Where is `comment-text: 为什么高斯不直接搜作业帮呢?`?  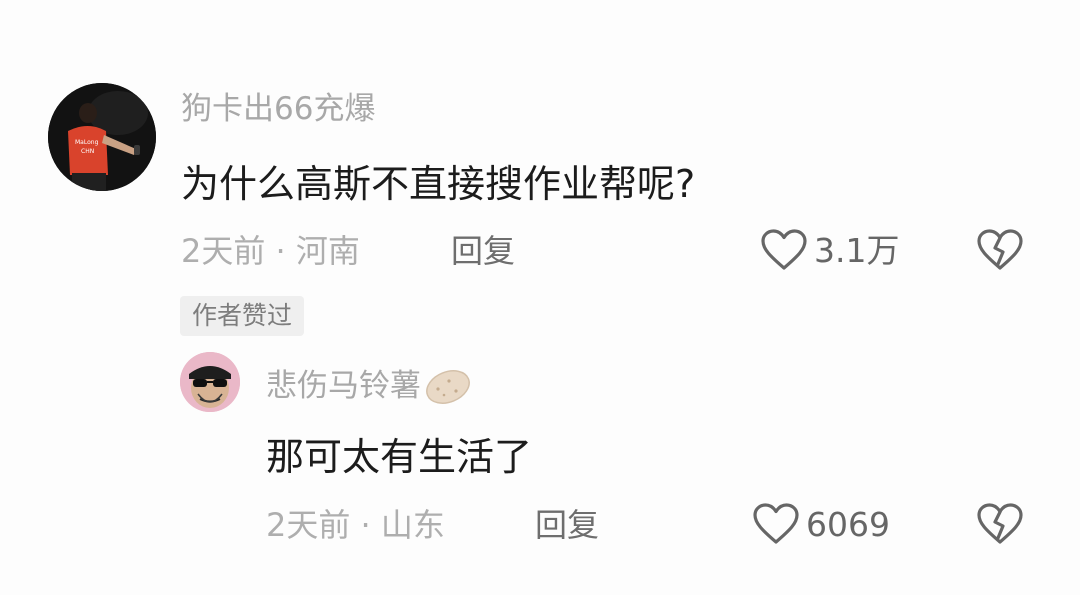
comment-text: 为什么高斯不直接搜作业帮呢? is located at coordinates (438, 184).